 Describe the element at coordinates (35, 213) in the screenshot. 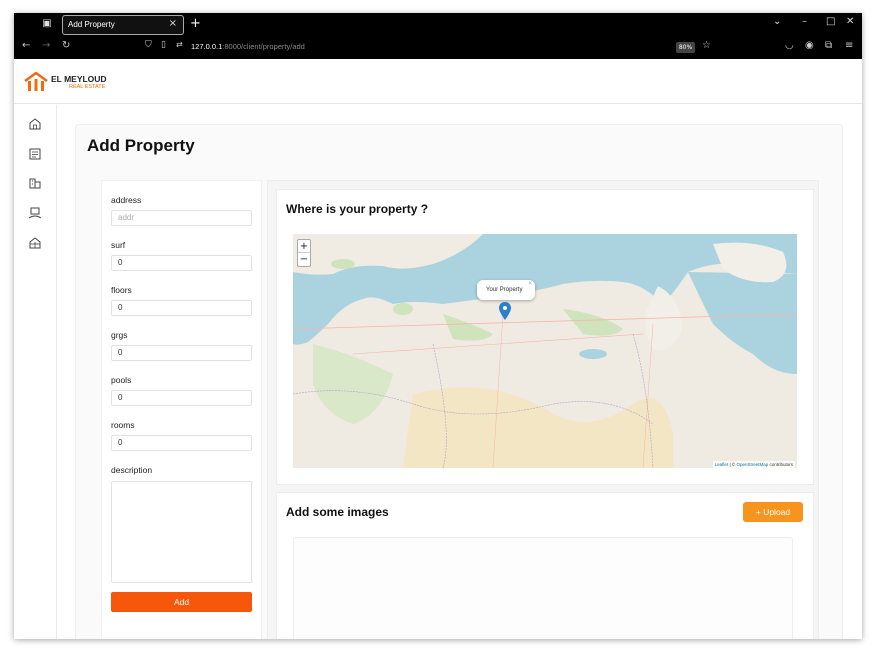

I see `agent-desk-icon` at that location.